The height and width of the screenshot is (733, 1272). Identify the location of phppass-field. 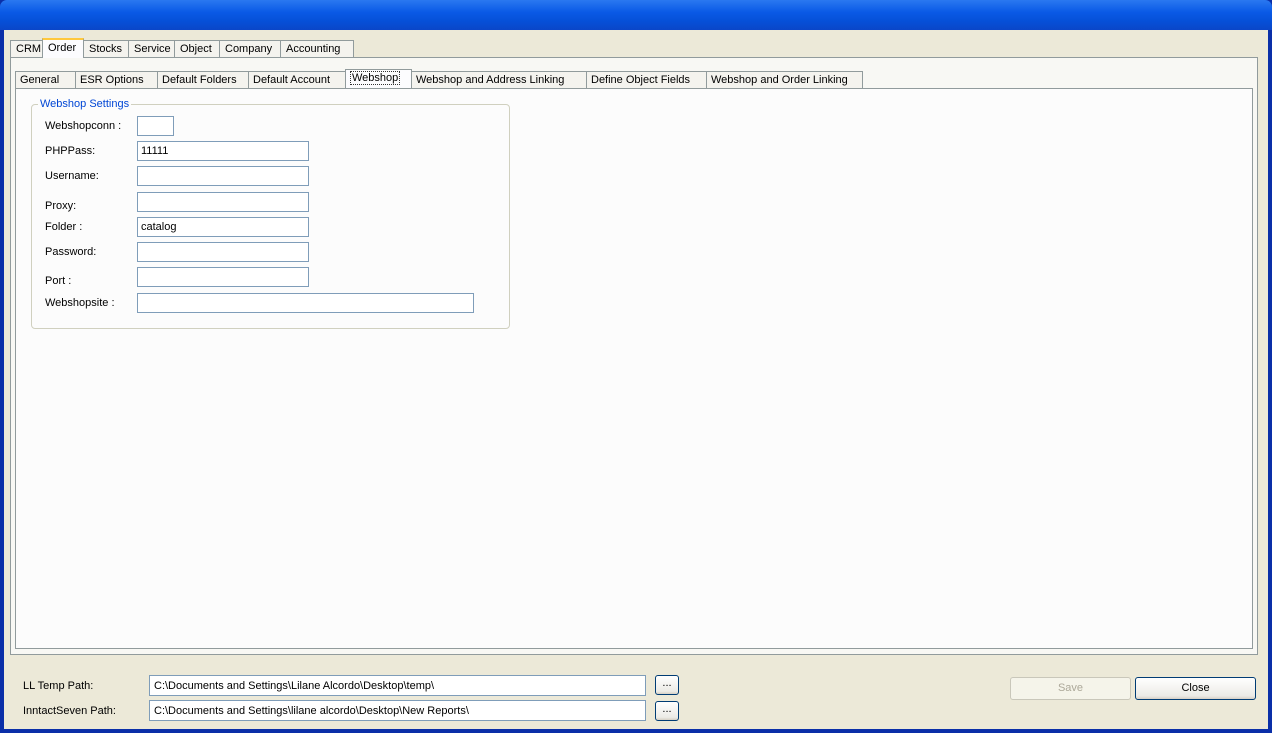
(223, 151).